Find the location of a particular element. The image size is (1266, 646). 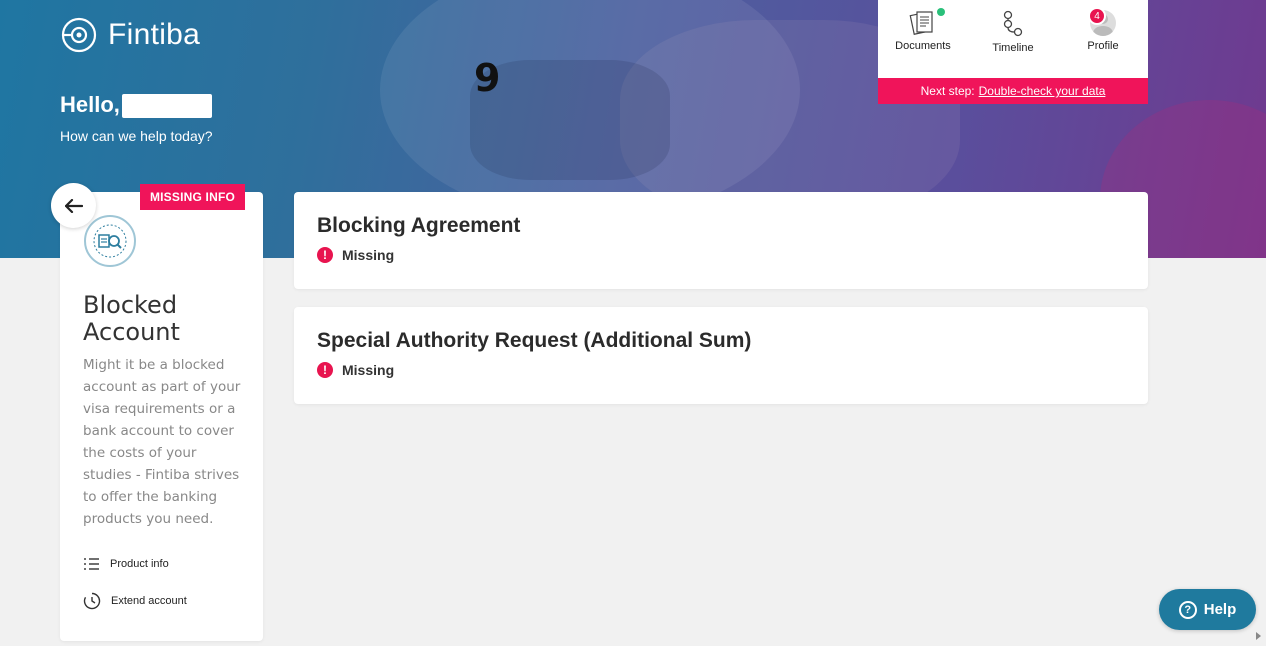

extend-account-label: Extend account is located at coordinates (149, 601).